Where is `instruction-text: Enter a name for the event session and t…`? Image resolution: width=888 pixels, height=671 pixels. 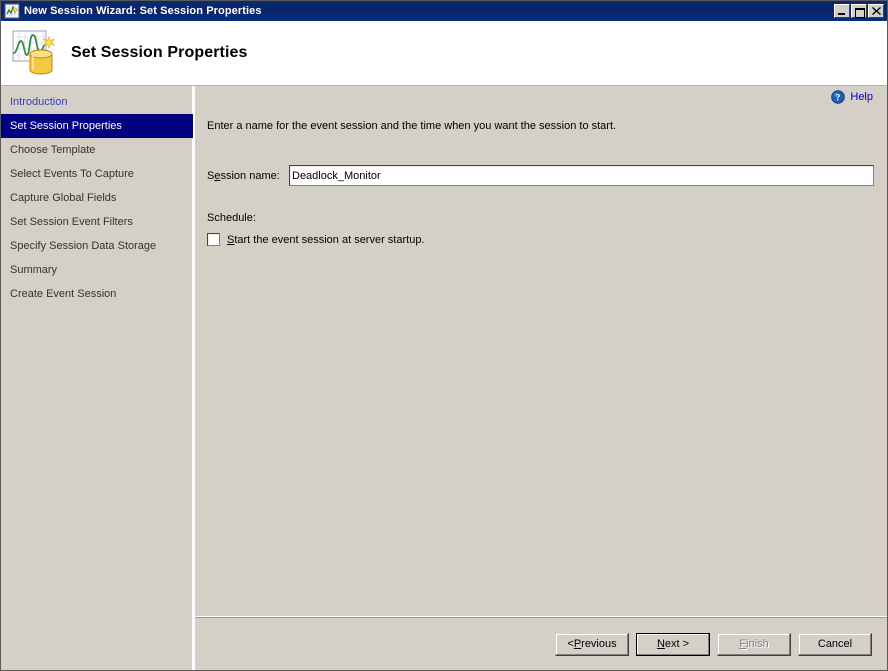 instruction-text: Enter a name for the event session and t… is located at coordinates (412, 126).